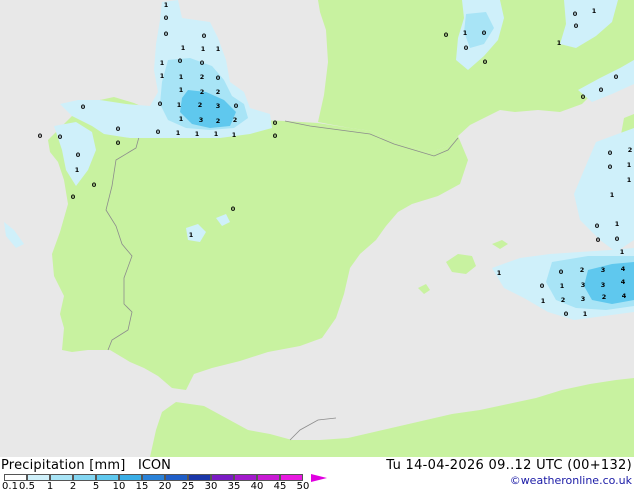  Describe the element at coordinates (571, 480) in the screenshot. I see `credit-link: ©weatheronline.co.uk` at that location.